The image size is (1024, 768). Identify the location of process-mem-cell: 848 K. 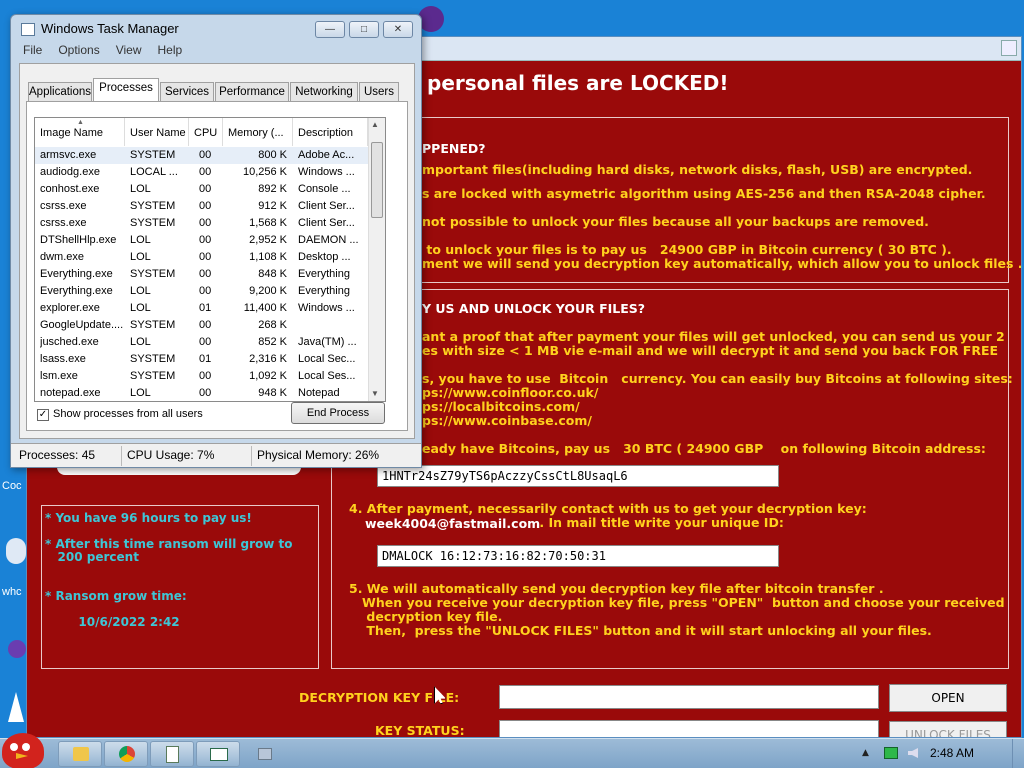
(272, 274).